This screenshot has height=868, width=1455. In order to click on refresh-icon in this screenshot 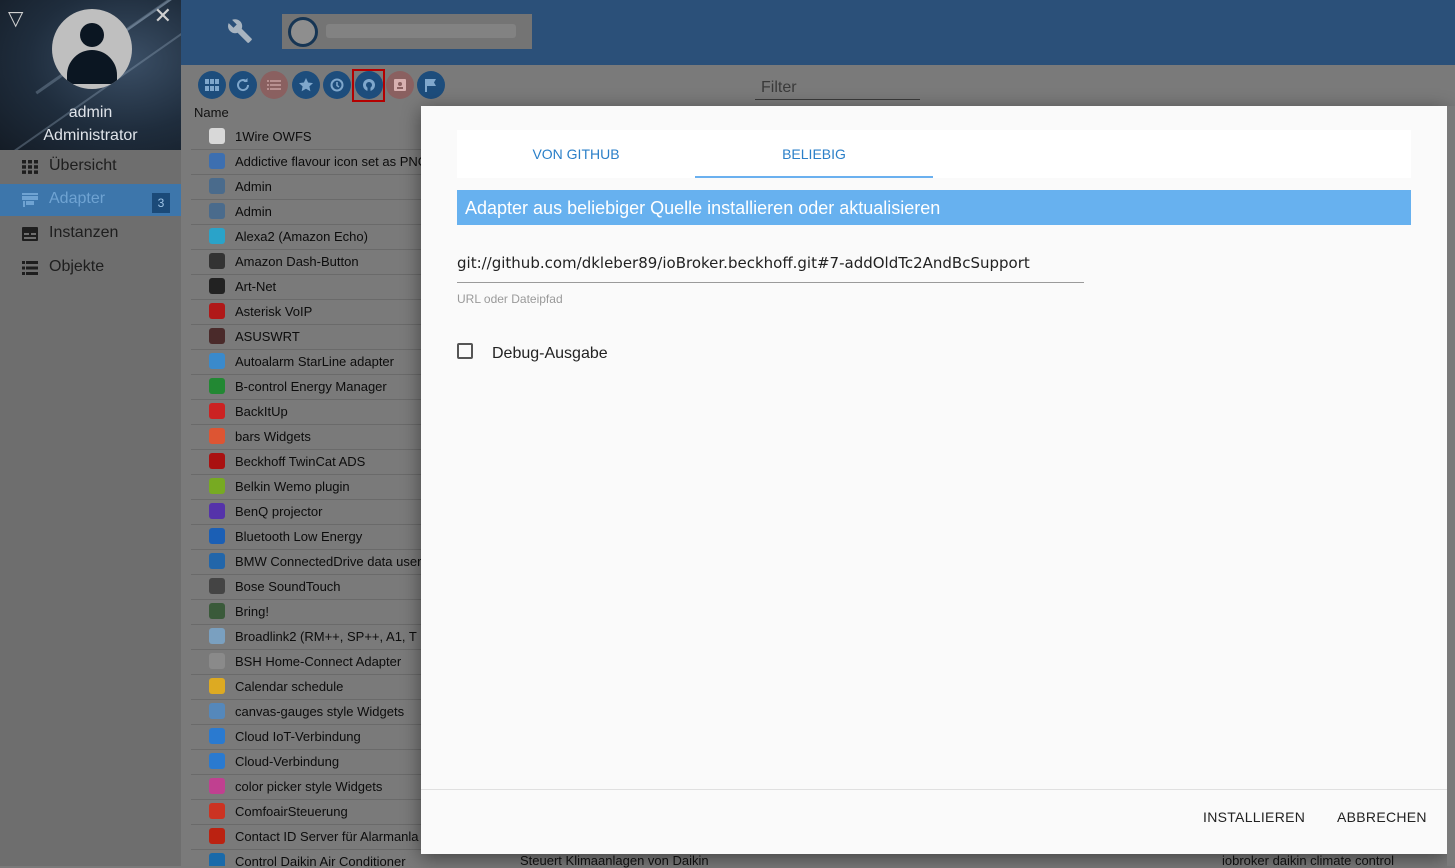, I will do `click(243, 85)`.